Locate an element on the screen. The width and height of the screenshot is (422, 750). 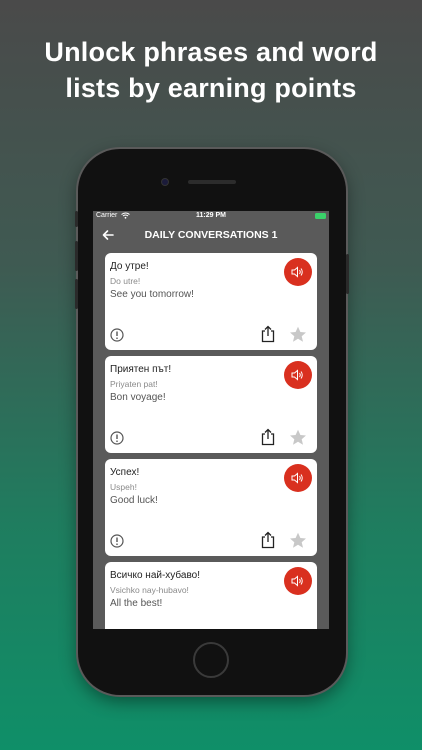
phrase-card: До утре! Do utre! See you tomorrow! is located at coordinates (211, 301).